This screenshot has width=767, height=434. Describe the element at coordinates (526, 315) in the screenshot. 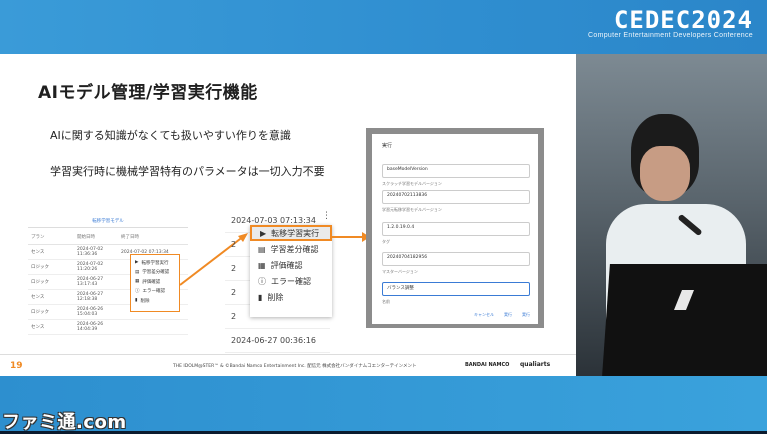

I see `run-button-2: 実行` at that location.